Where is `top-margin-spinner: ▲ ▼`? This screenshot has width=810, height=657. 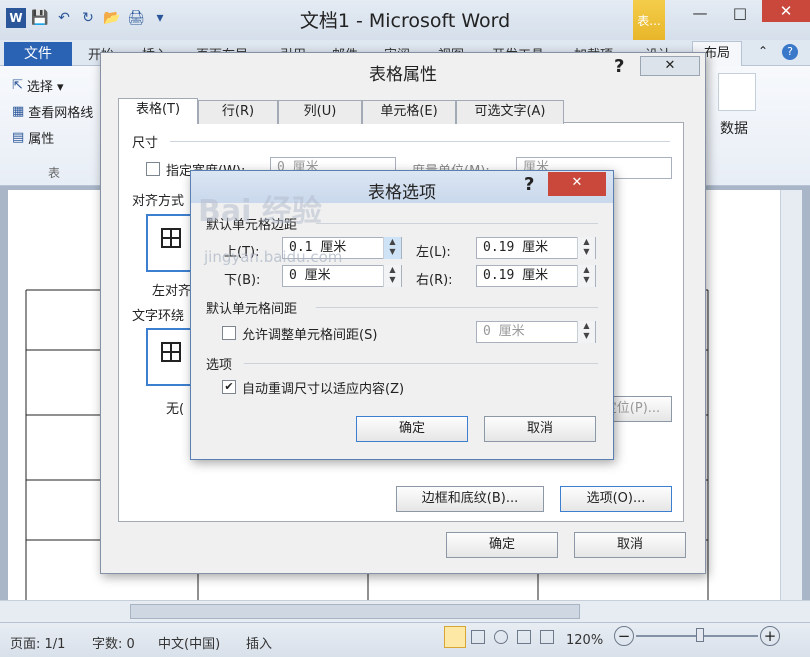
top-margin-spinner: ▲ ▼ is located at coordinates (392, 248).